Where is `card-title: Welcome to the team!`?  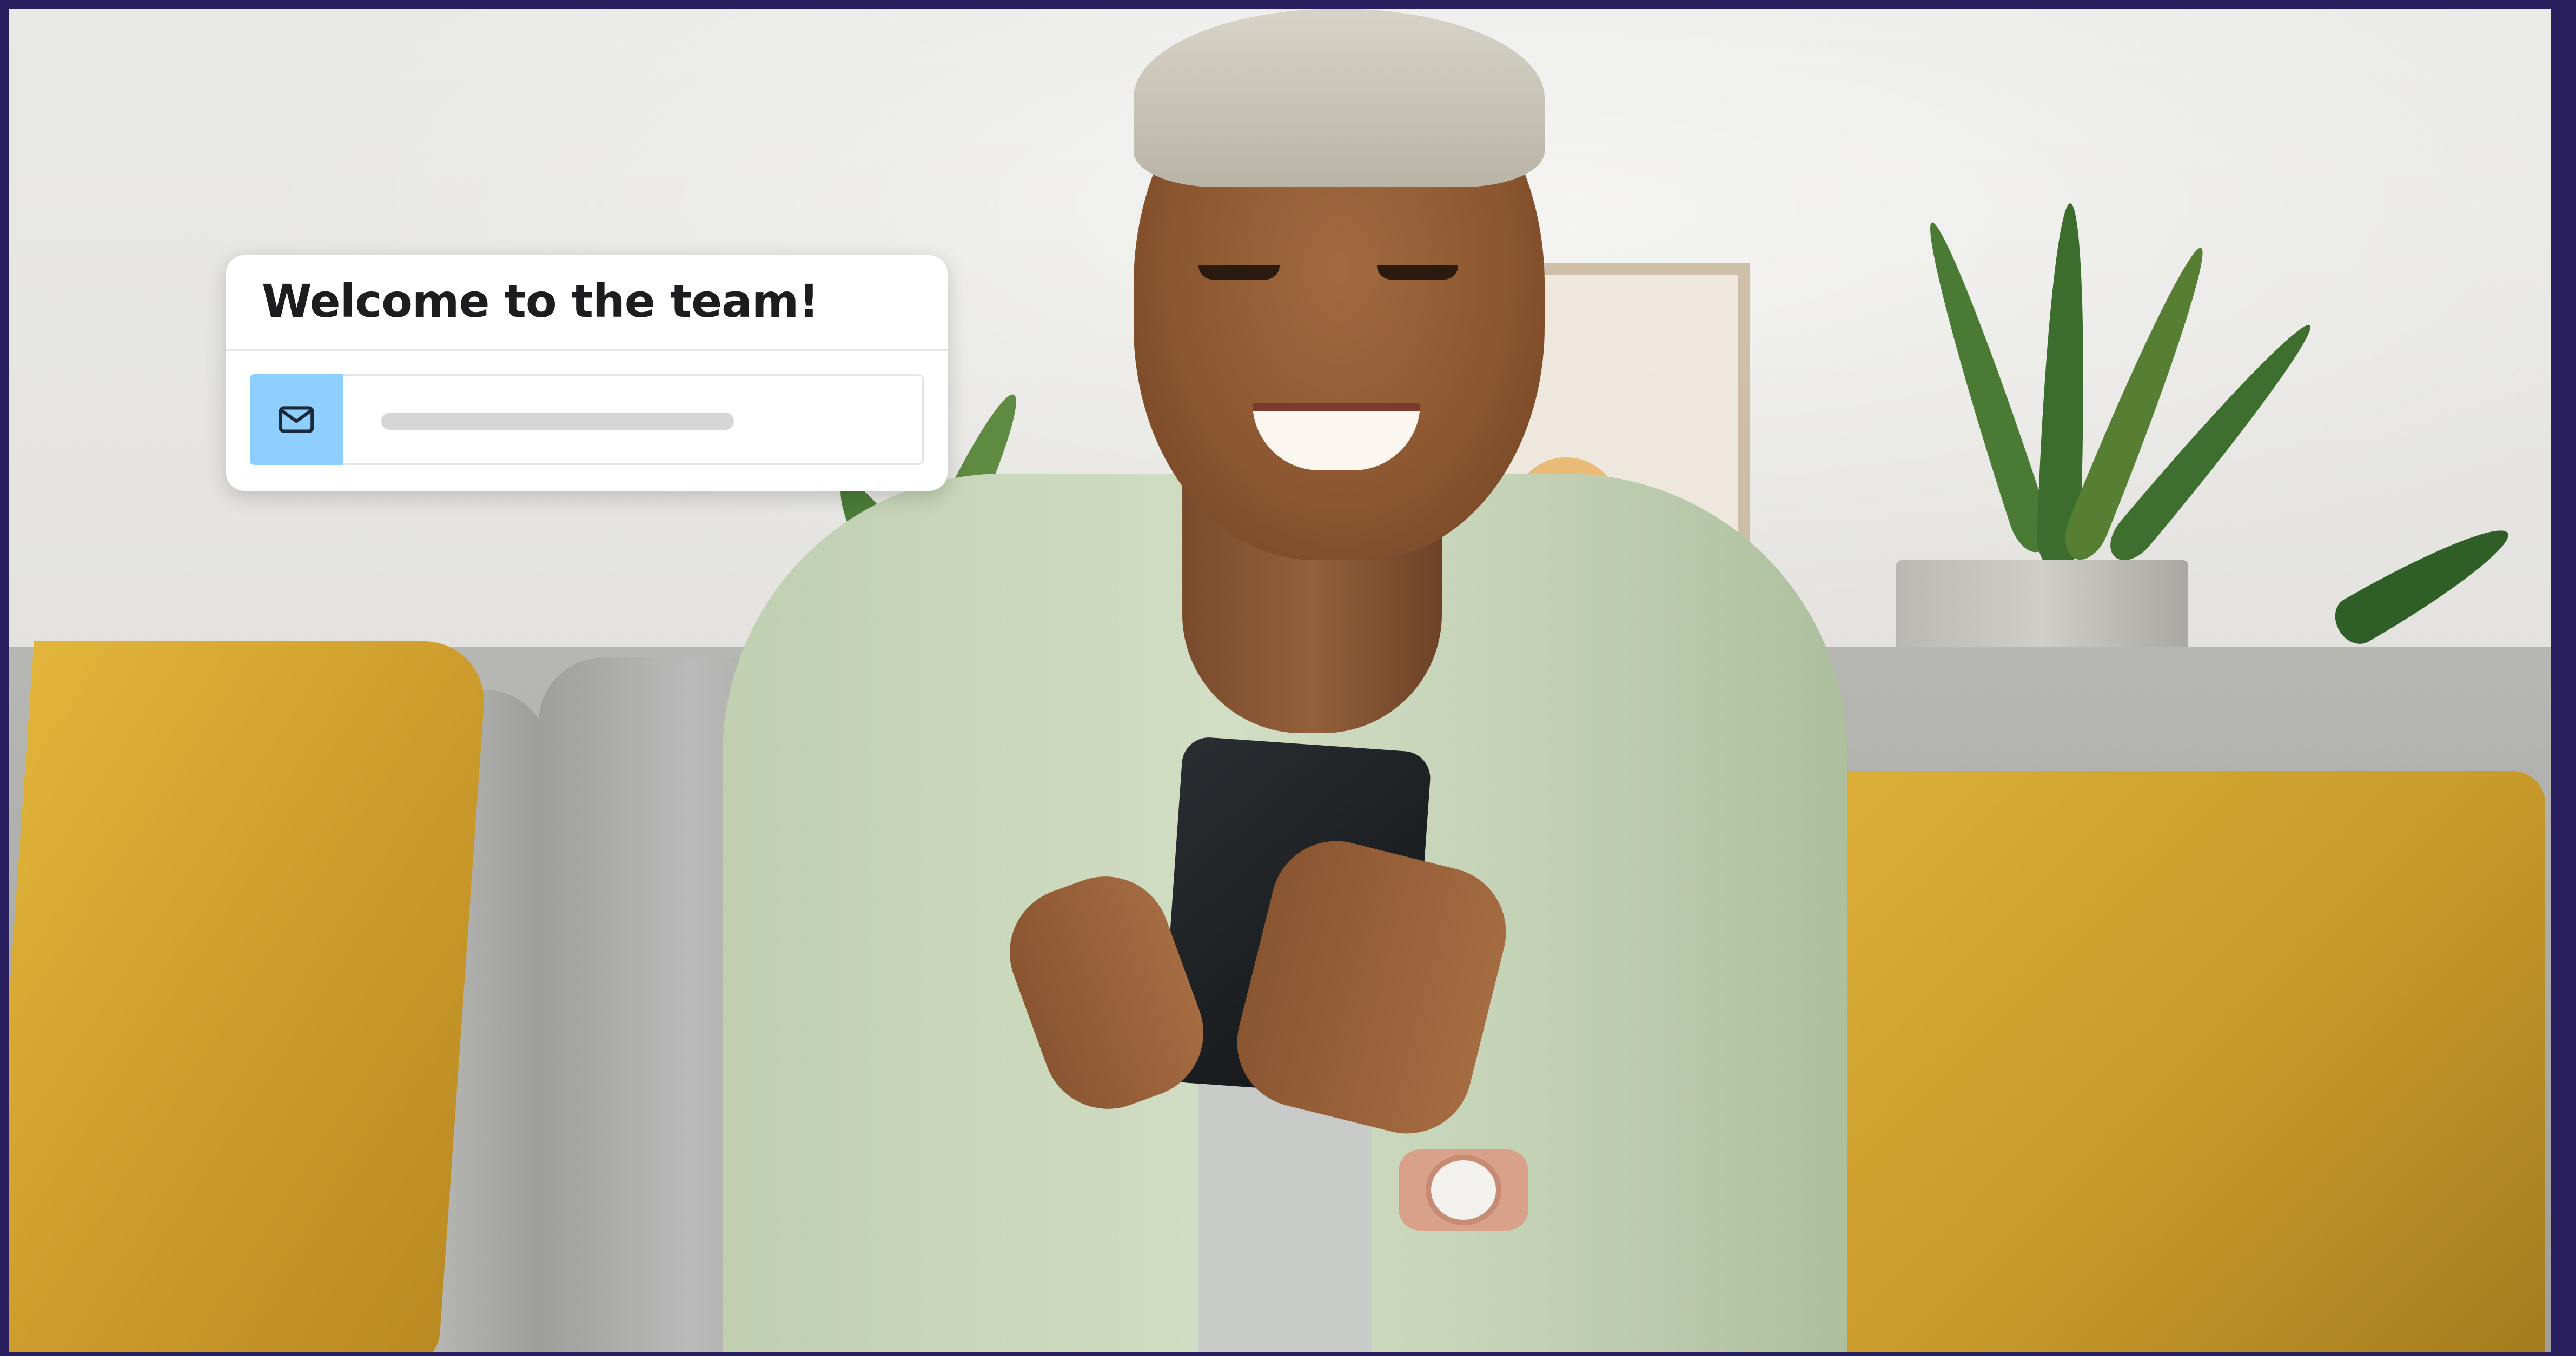
card-title: Welcome to the team! is located at coordinates (540, 302).